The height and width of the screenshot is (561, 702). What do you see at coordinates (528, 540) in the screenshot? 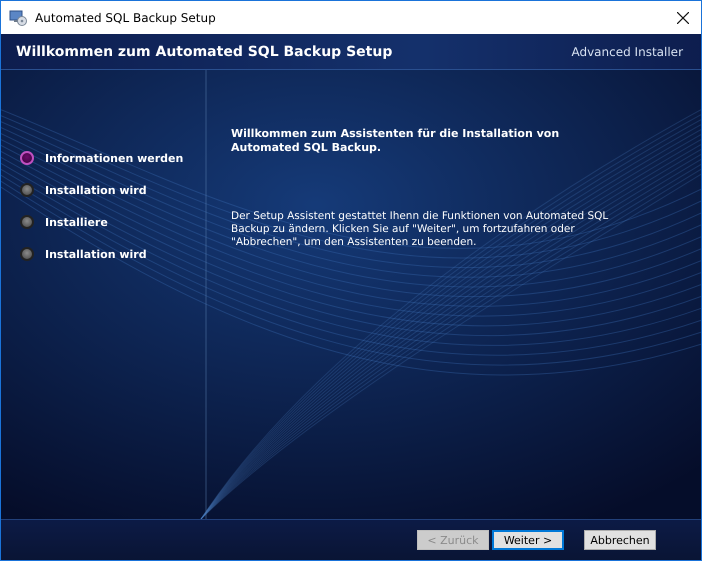
I see `wizard-button: Weiter >` at bounding box center [528, 540].